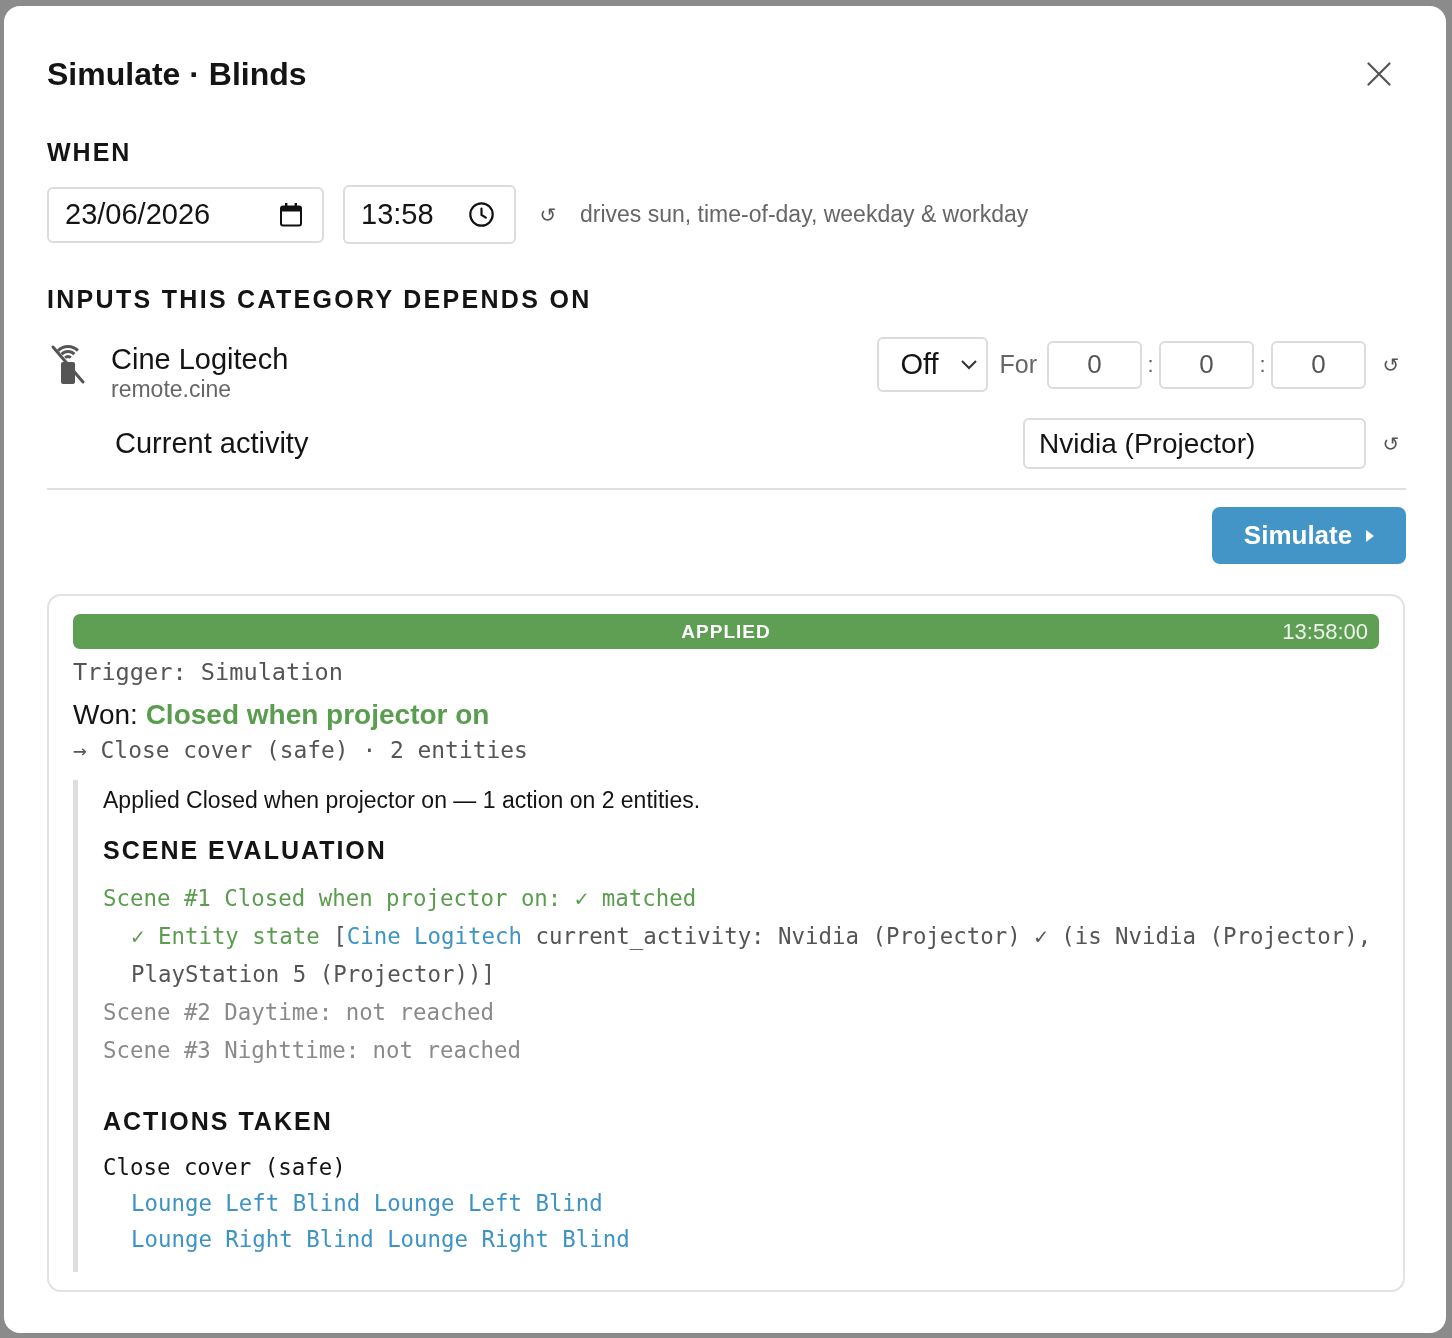  I want to click on device-name: Cine Logitech, so click(200, 359).